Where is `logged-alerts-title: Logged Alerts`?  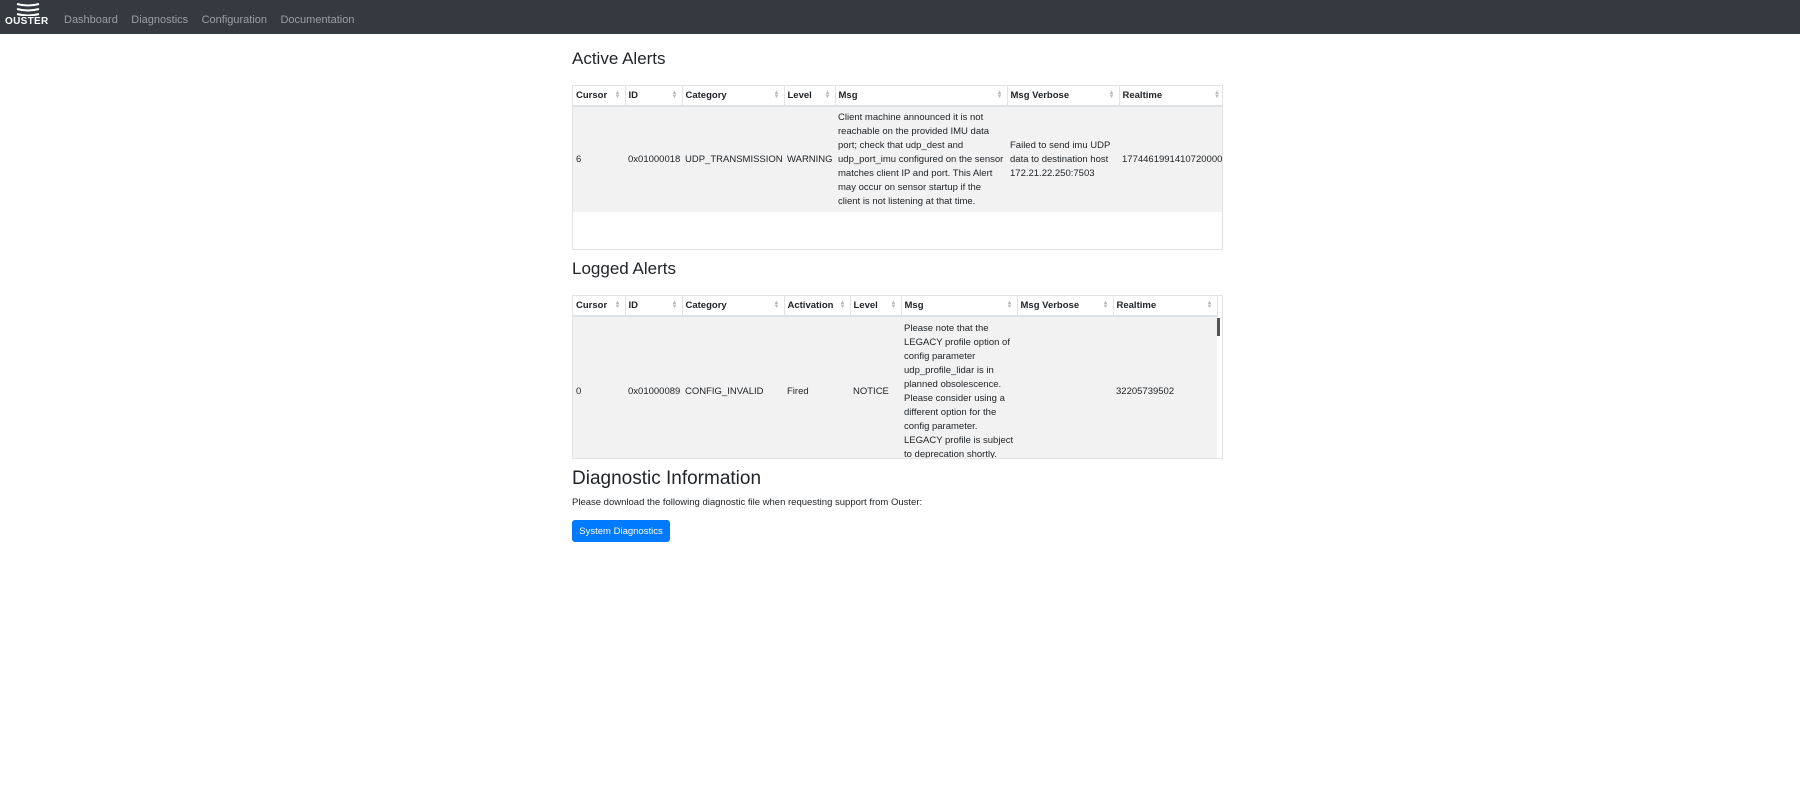
logged-alerts-title: Logged Alerts is located at coordinates (624, 268).